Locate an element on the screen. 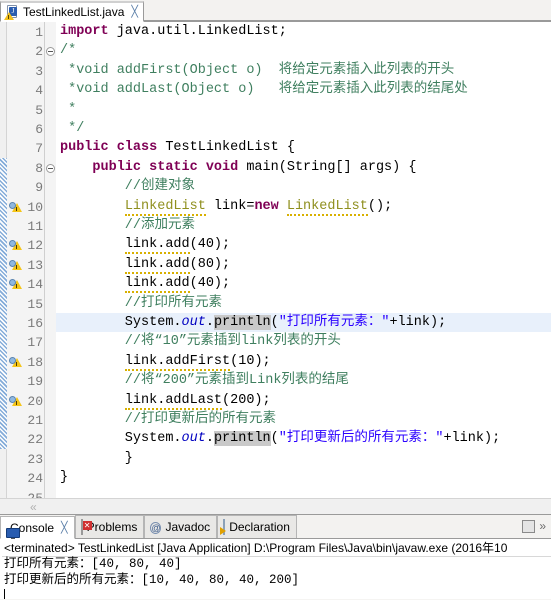 This screenshot has height=600, width=551. code-line: public static void main(String[] args) { is located at coordinates (236, 167).